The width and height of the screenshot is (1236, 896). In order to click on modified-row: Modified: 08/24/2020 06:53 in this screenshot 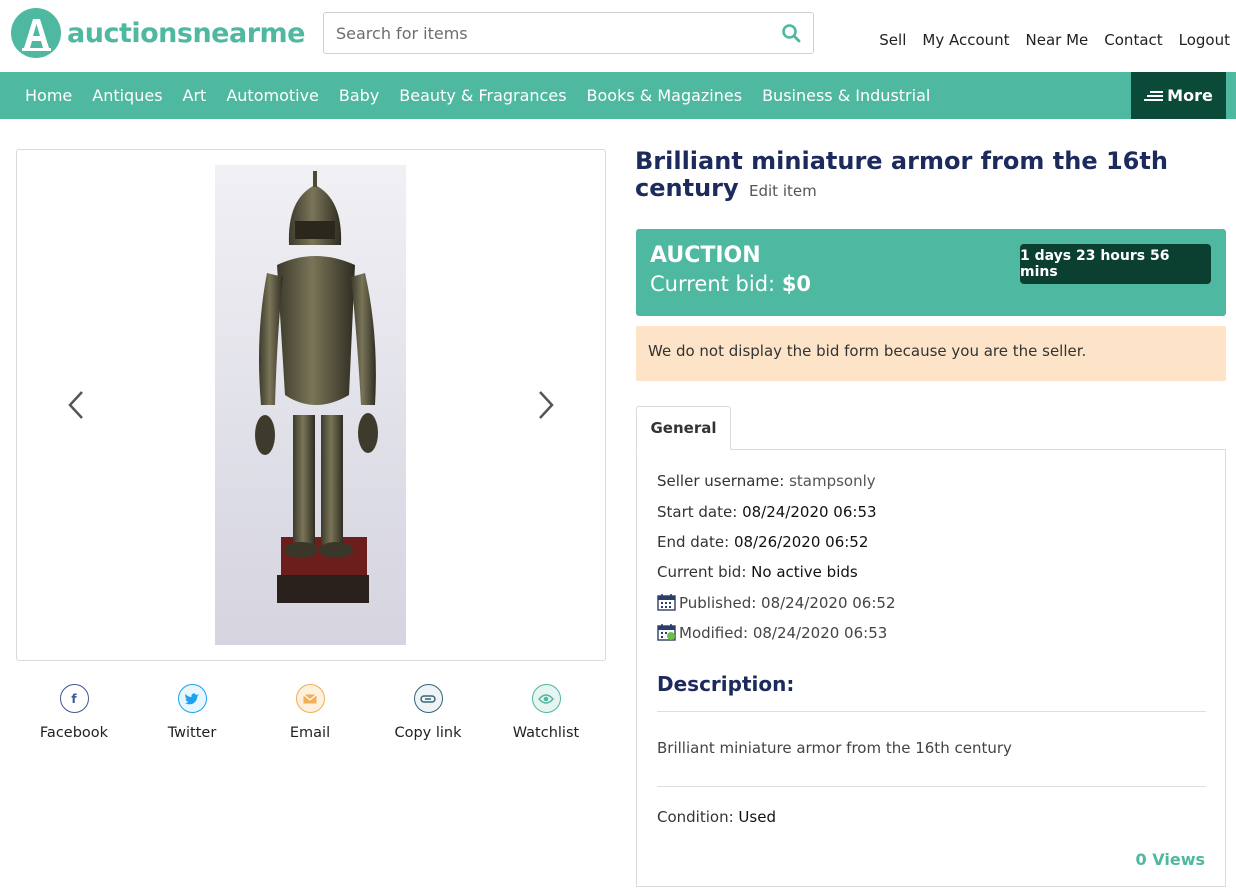, I will do `click(772, 632)`.